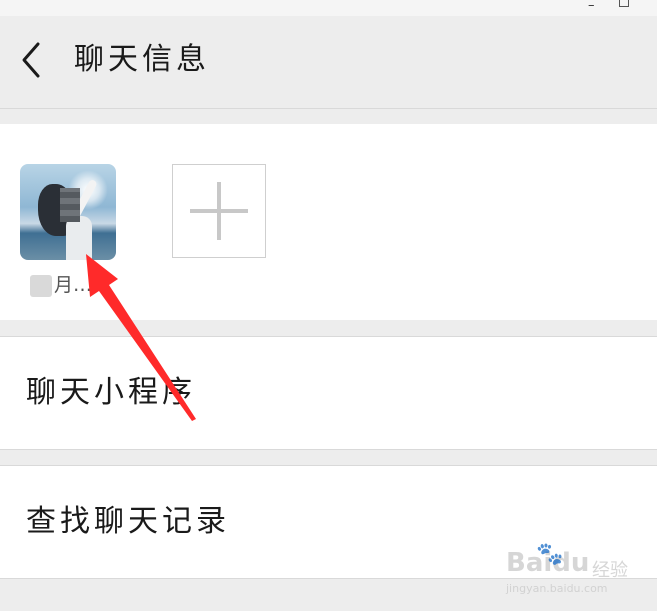  Describe the element at coordinates (111, 392) in the screenshot. I see `mini-programs-label: 聊天小程序` at that location.